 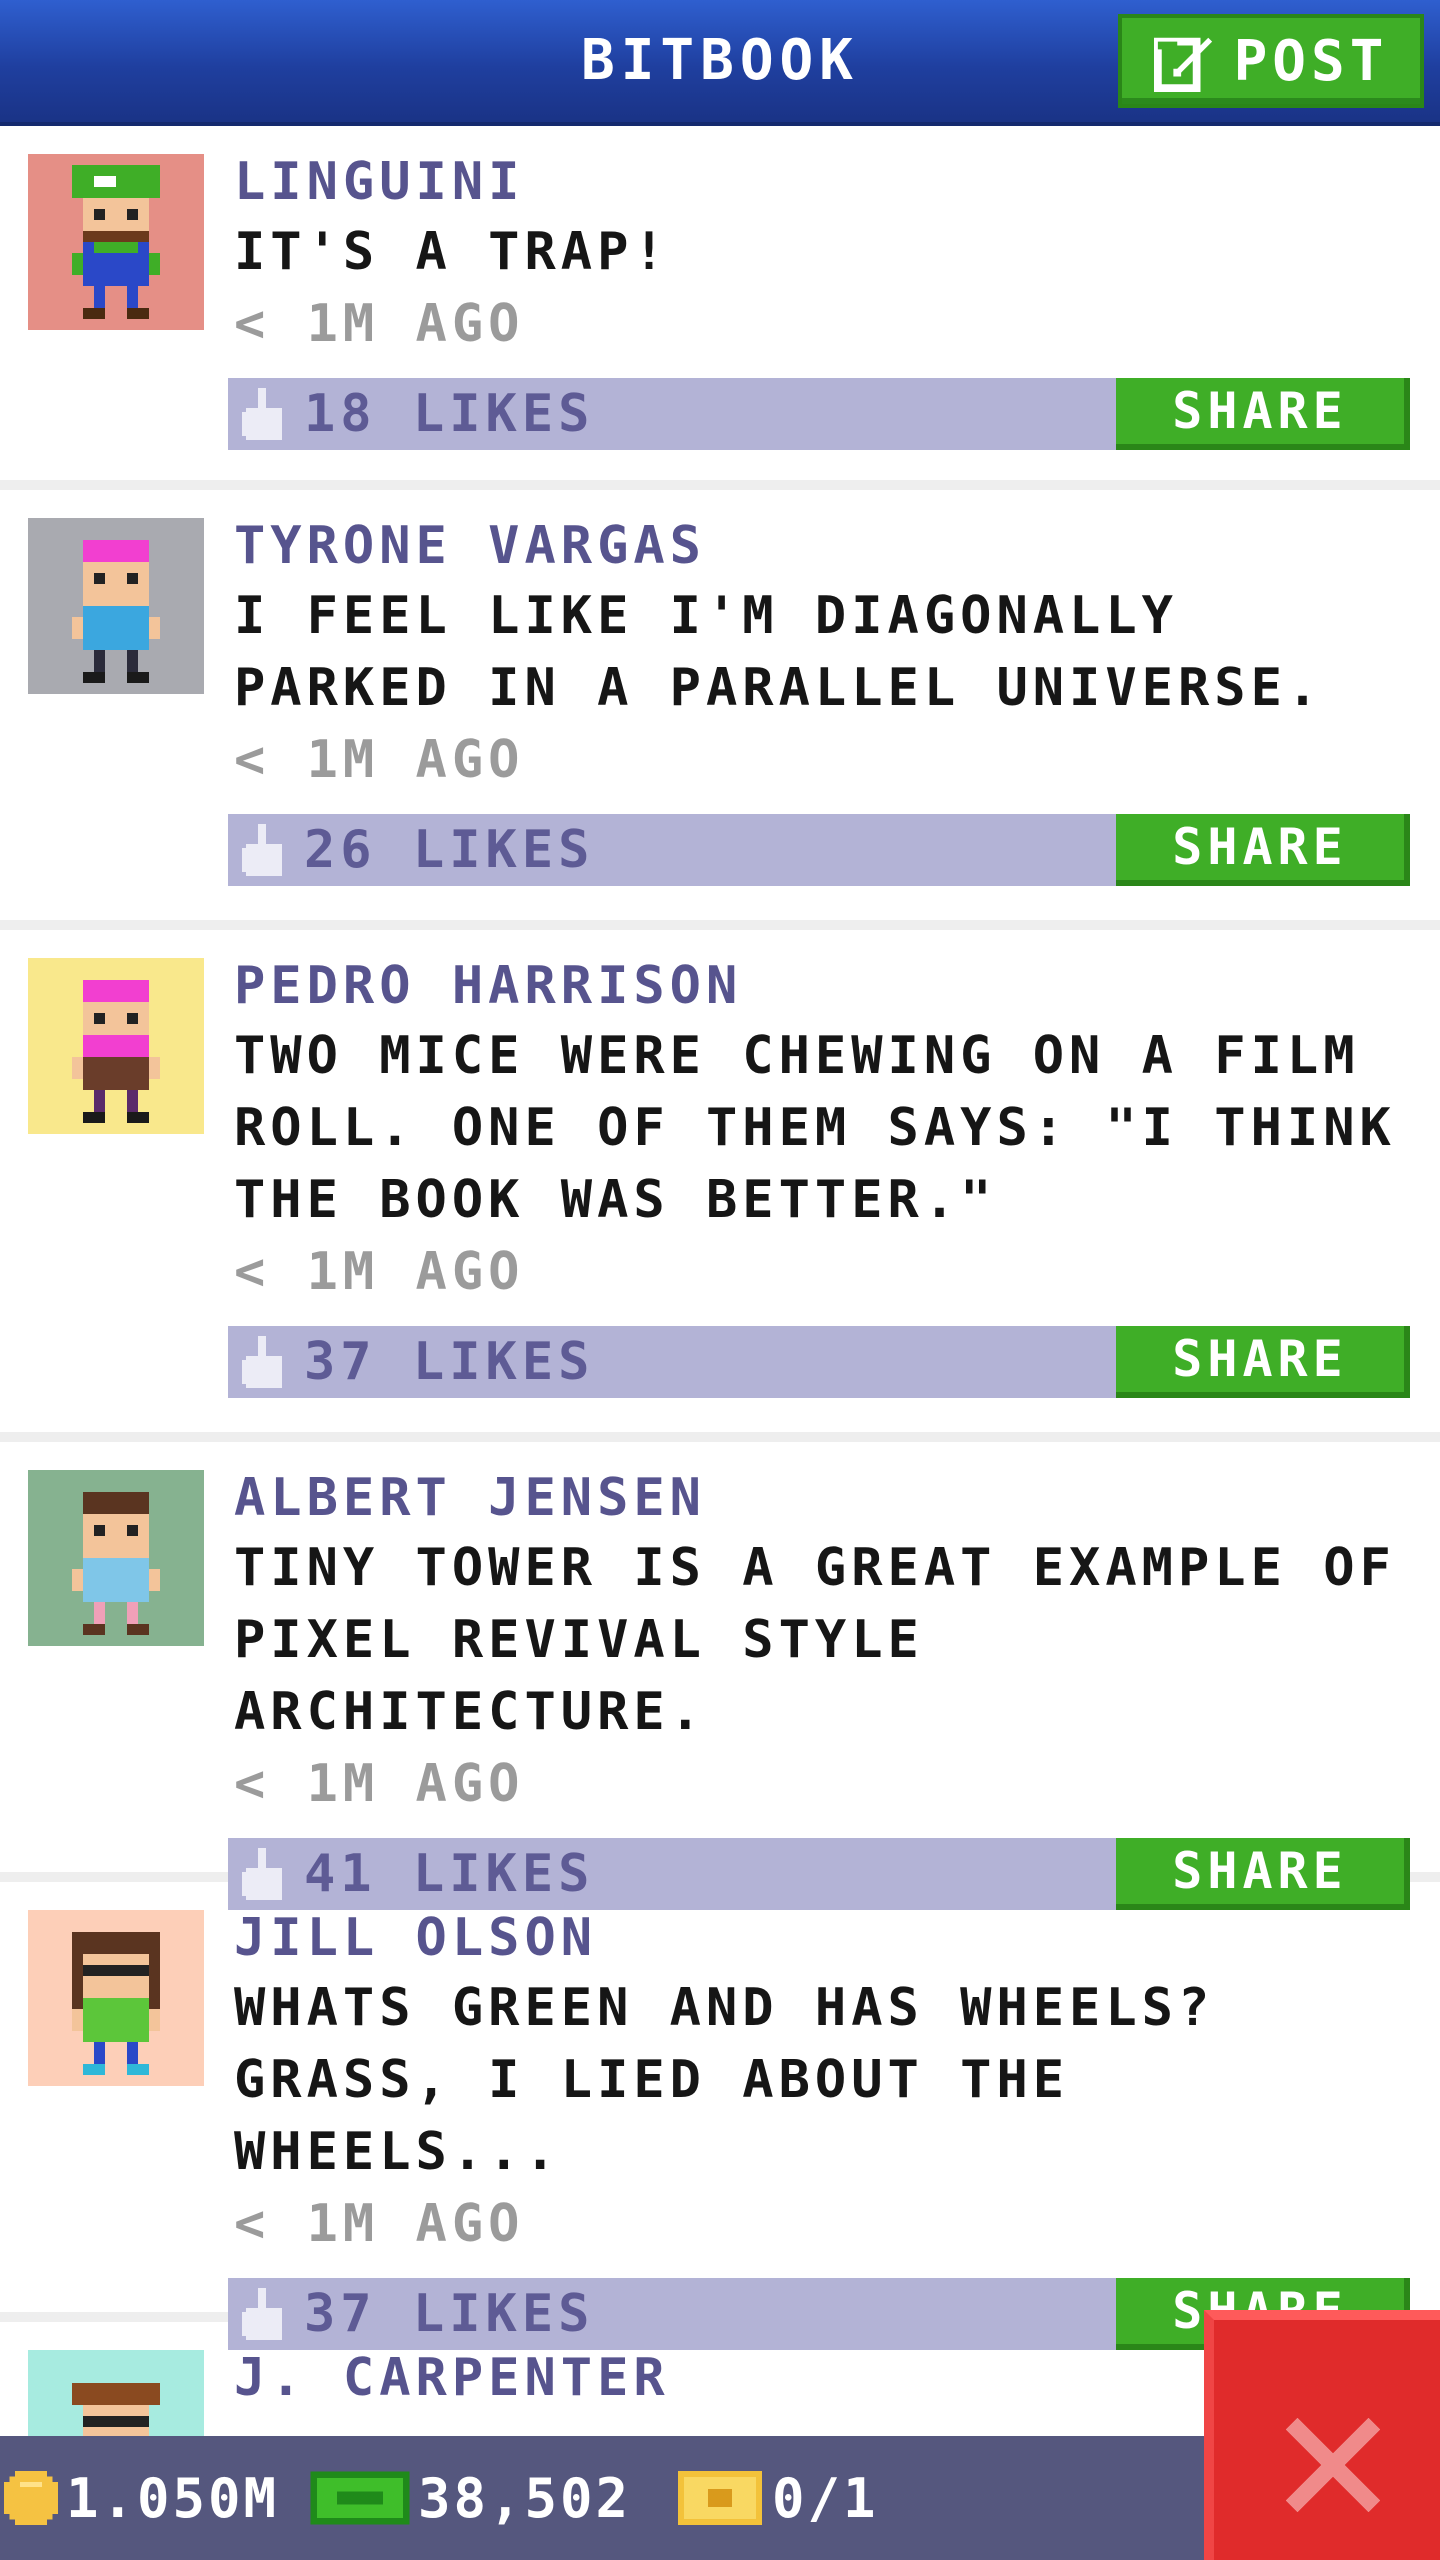 What do you see at coordinates (819, 414) in the screenshot?
I see `likes-bar: 18 LIKES SHARE` at bounding box center [819, 414].